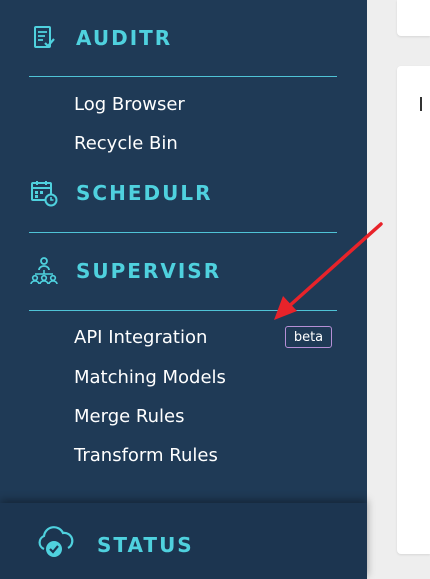  What do you see at coordinates (150, 377) in the screenshot?
I see `nav-item-matching-models: Matching Models` at bounding box center [150, 377].